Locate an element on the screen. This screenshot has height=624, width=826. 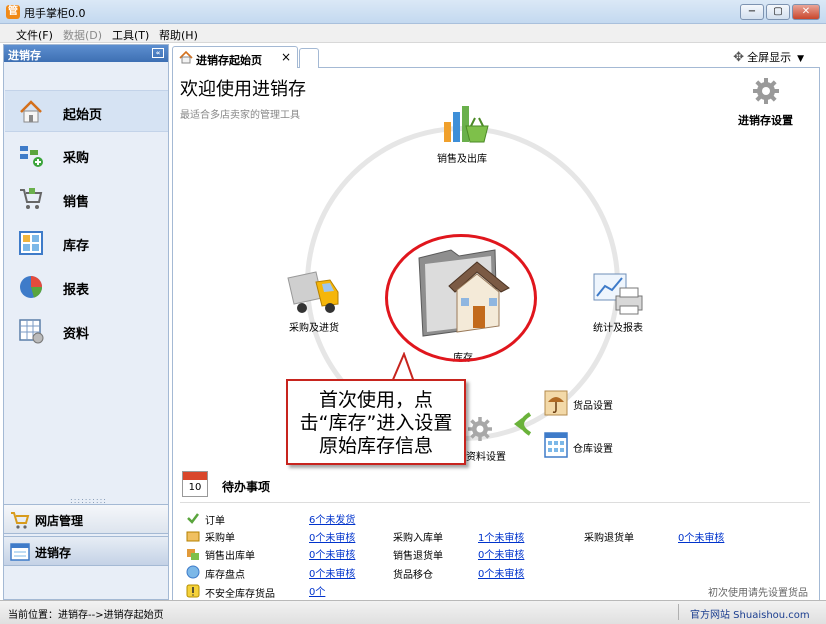
status-separator is located at coordinates (678, 612).